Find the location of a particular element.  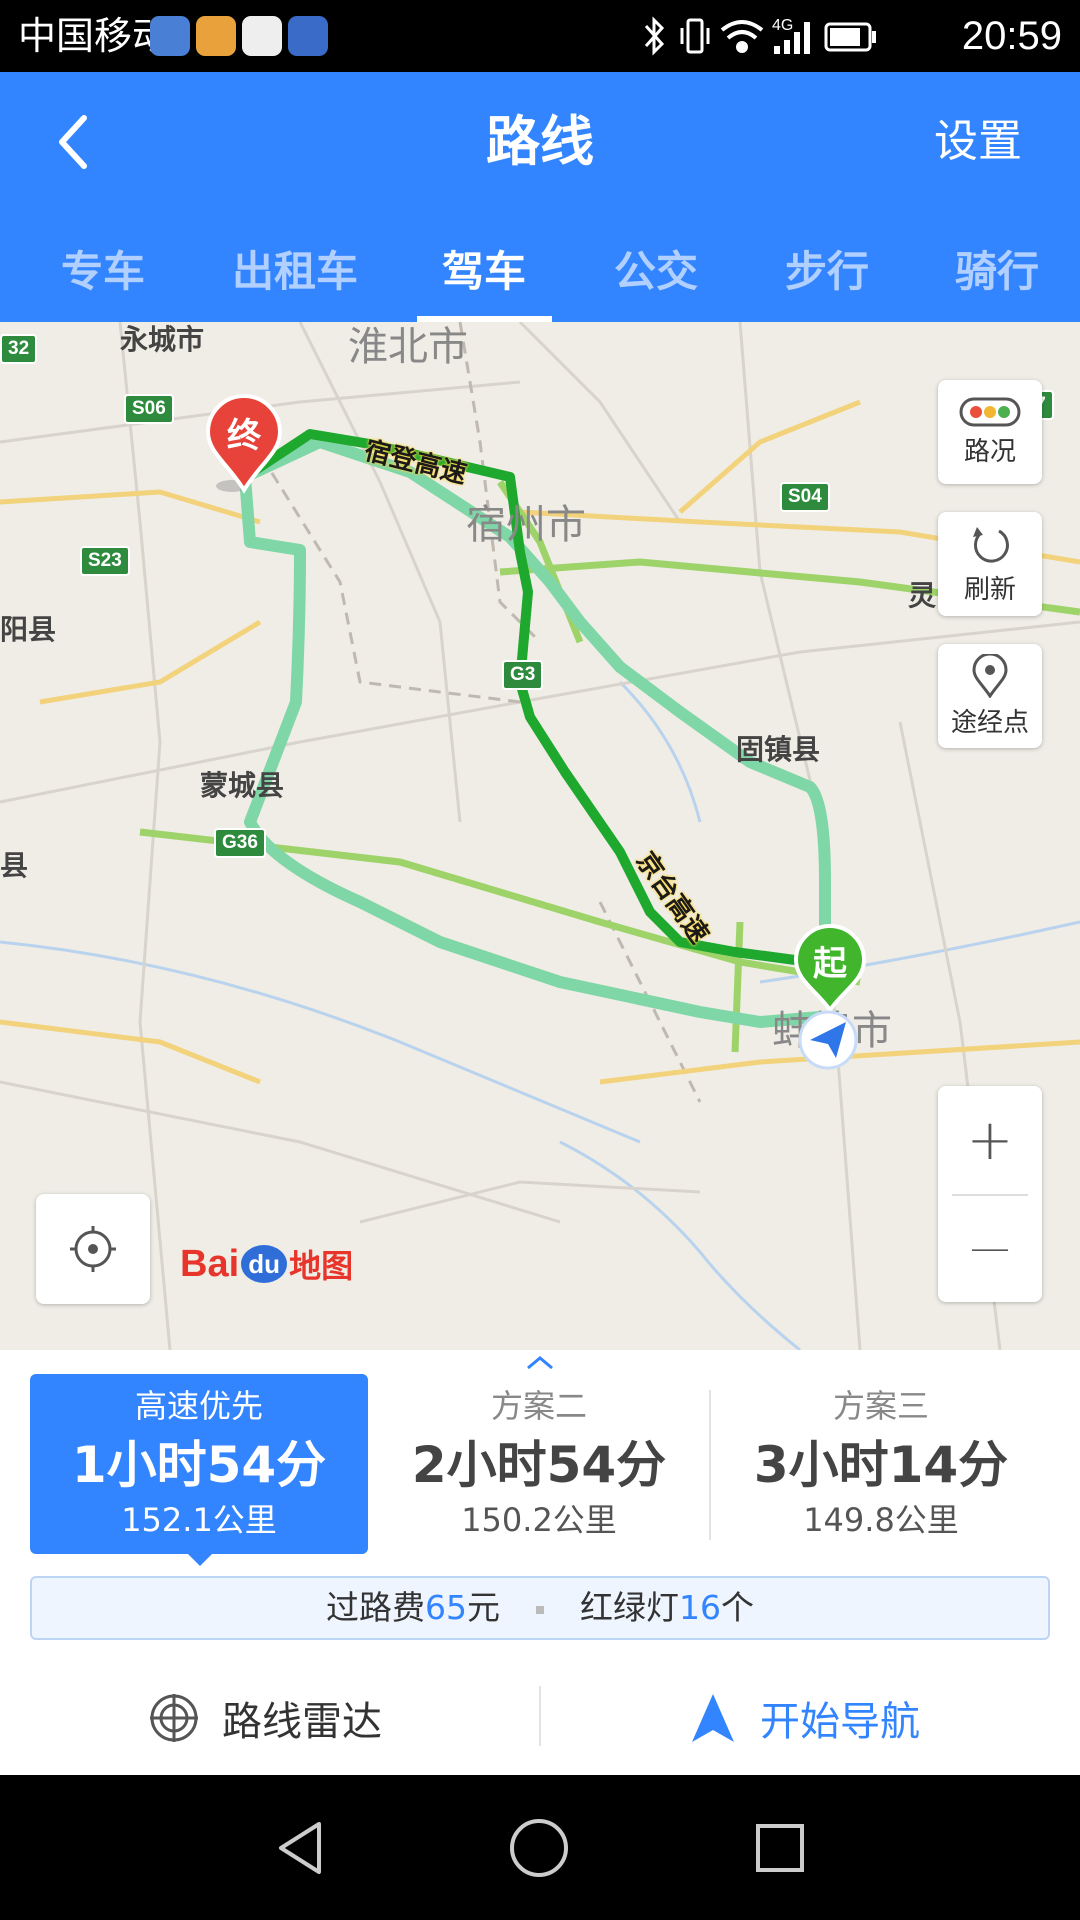

system-nav-bar is located at coordinates (540, 1847).